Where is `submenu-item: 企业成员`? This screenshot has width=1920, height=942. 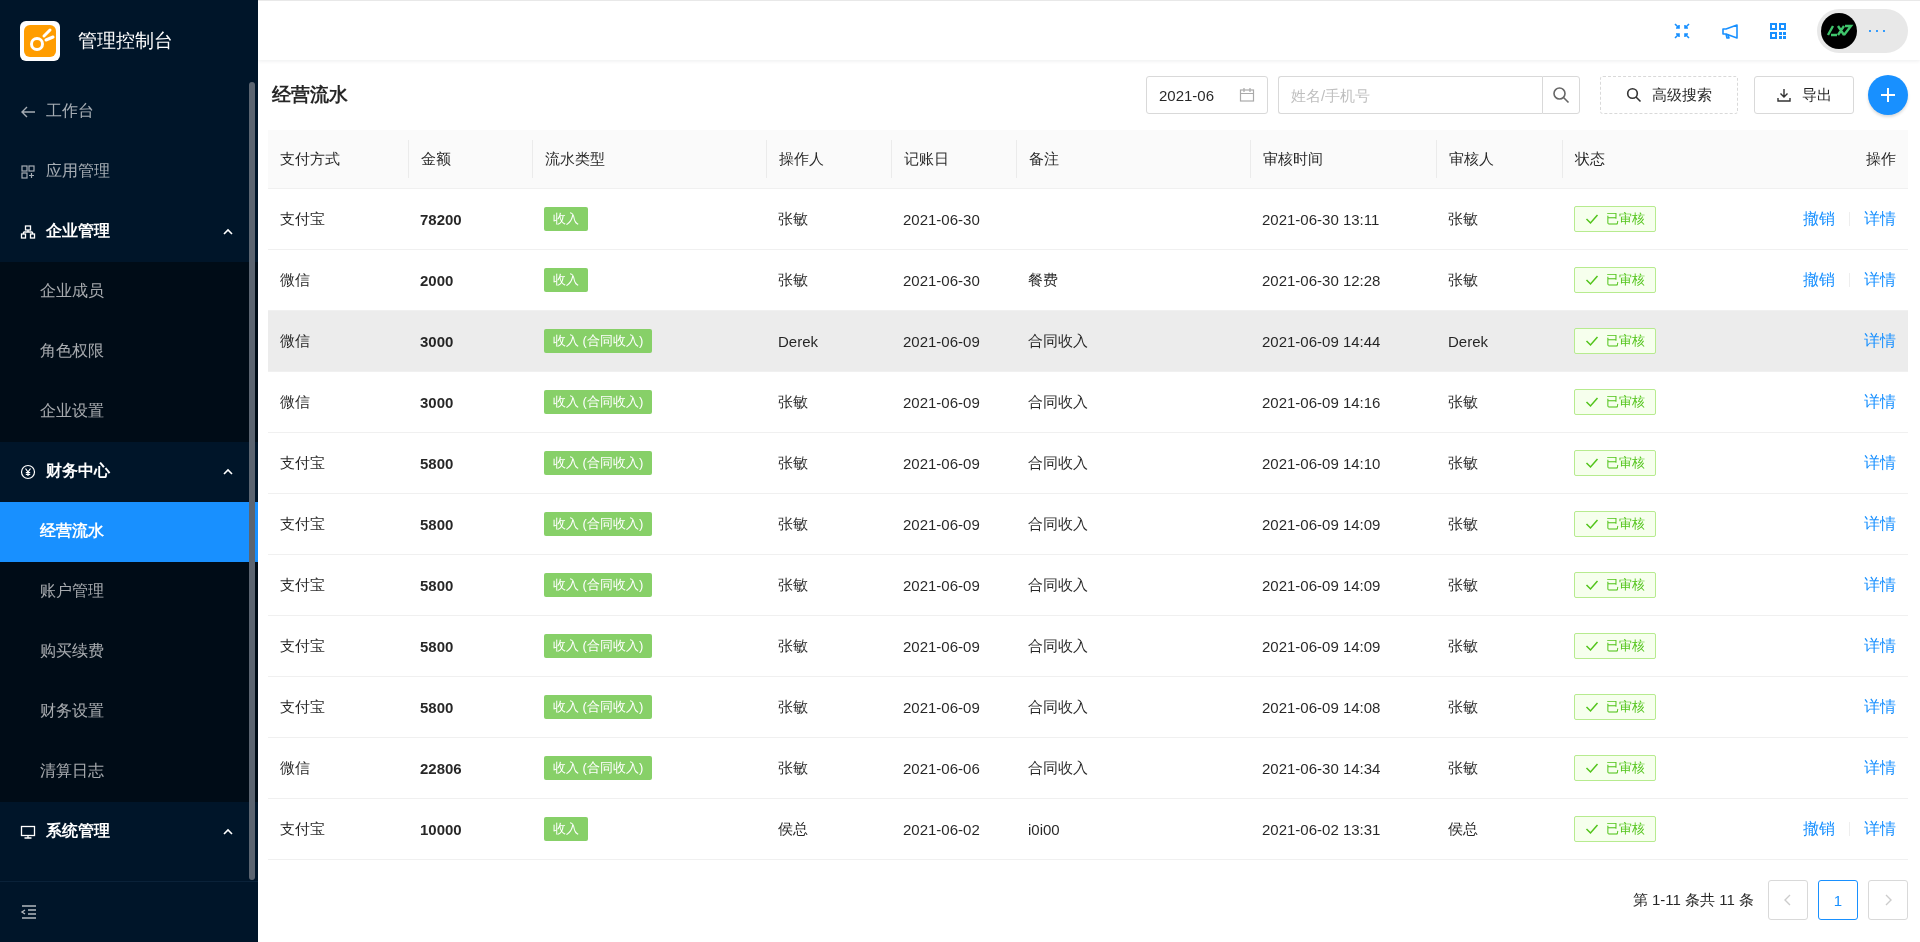
submenu-item: 企业成员 is located at coordinates (129, 291).